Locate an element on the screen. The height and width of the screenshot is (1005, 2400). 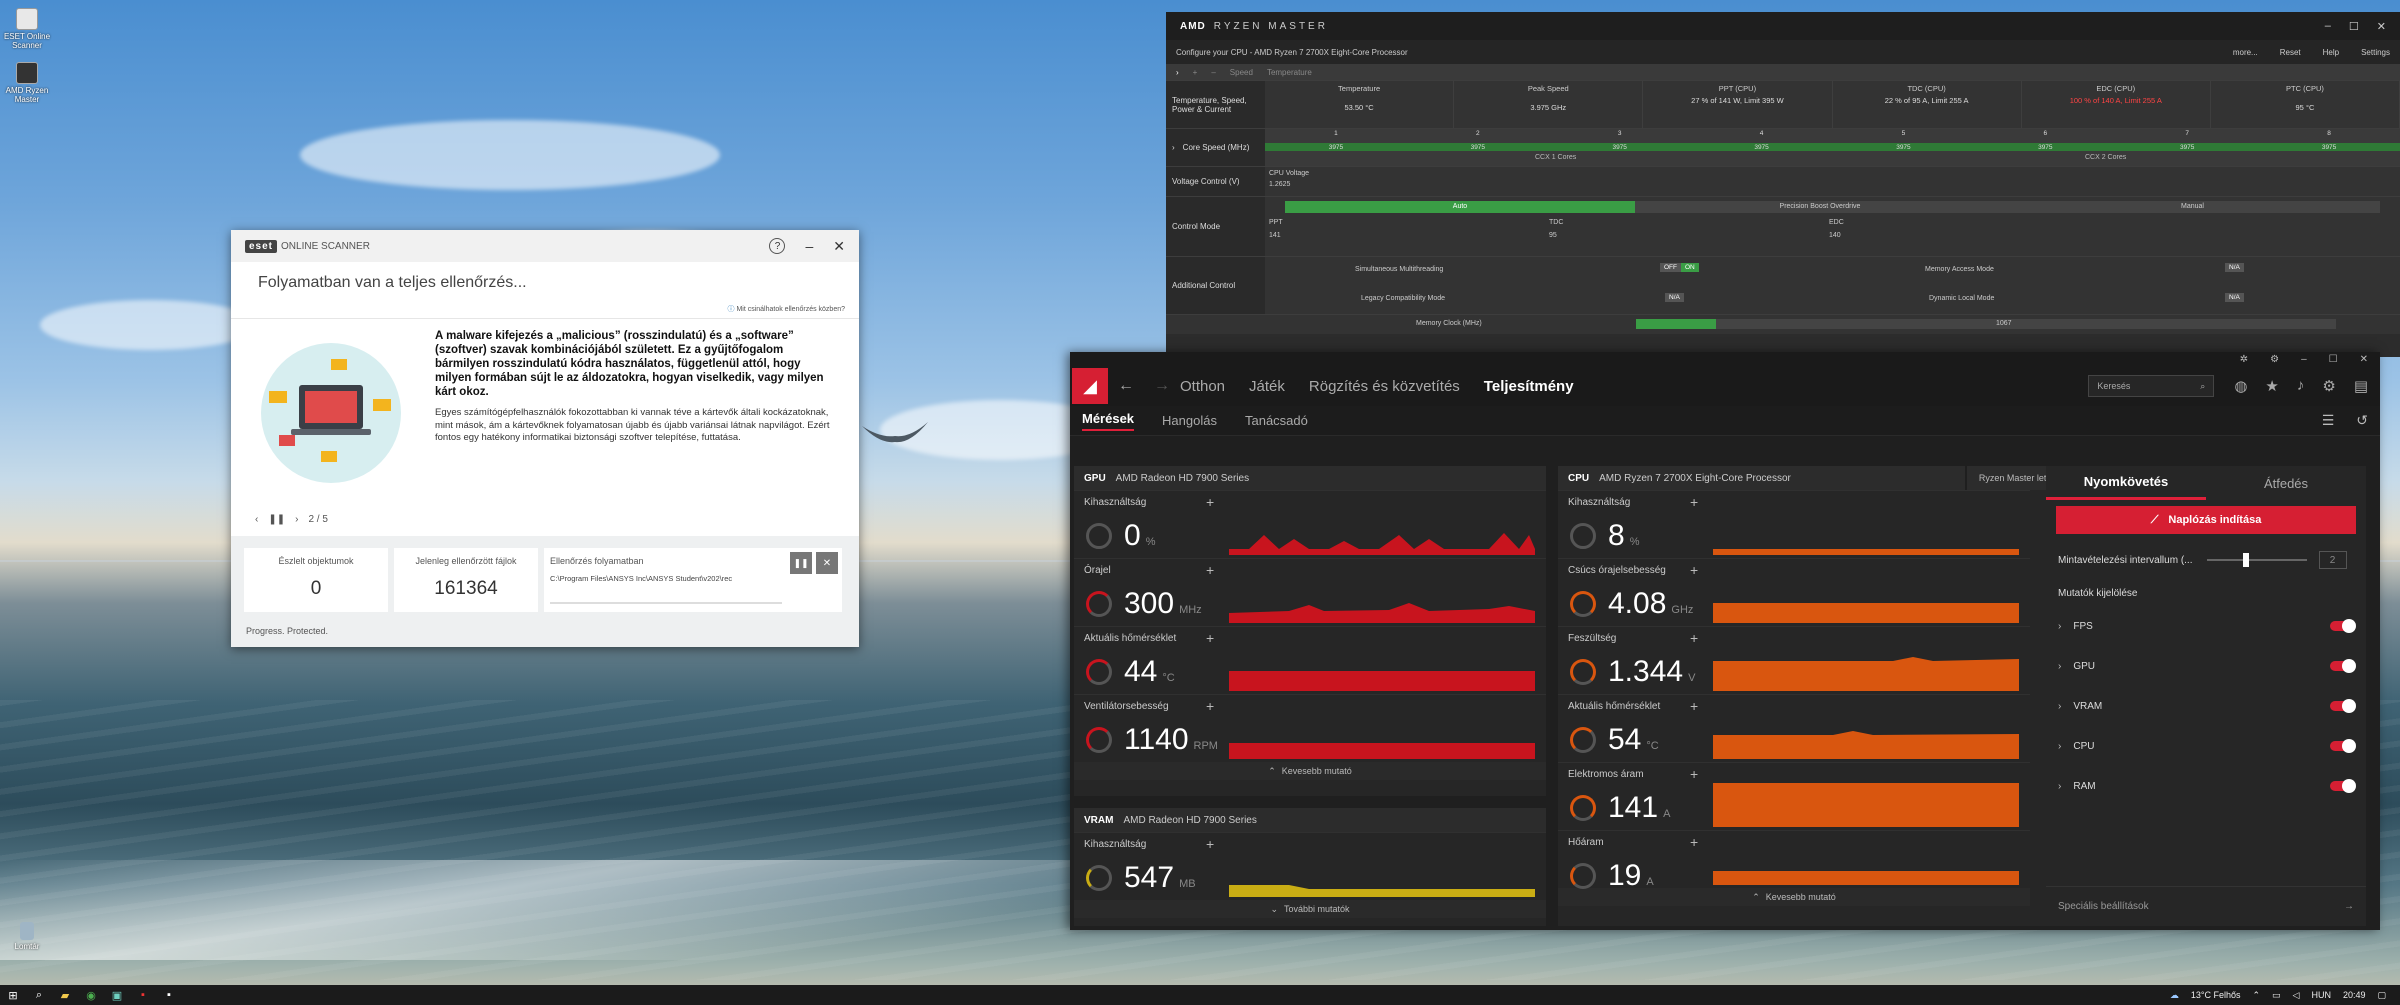
list-view-icon: ☰ is located at coordinates (2328, 420).